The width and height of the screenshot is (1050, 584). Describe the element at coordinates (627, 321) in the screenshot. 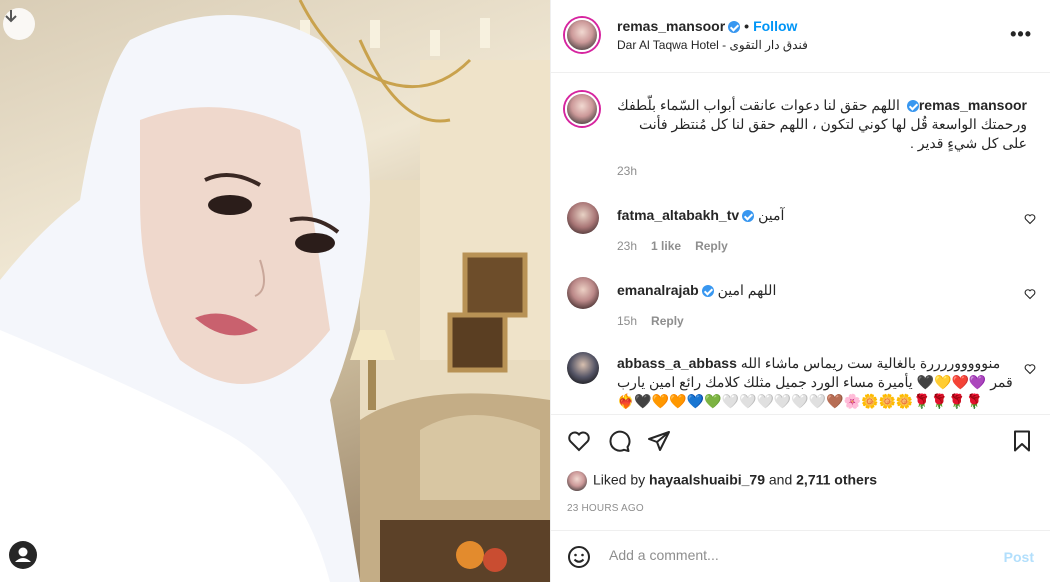

I see `comment-time: 15h` at that location.